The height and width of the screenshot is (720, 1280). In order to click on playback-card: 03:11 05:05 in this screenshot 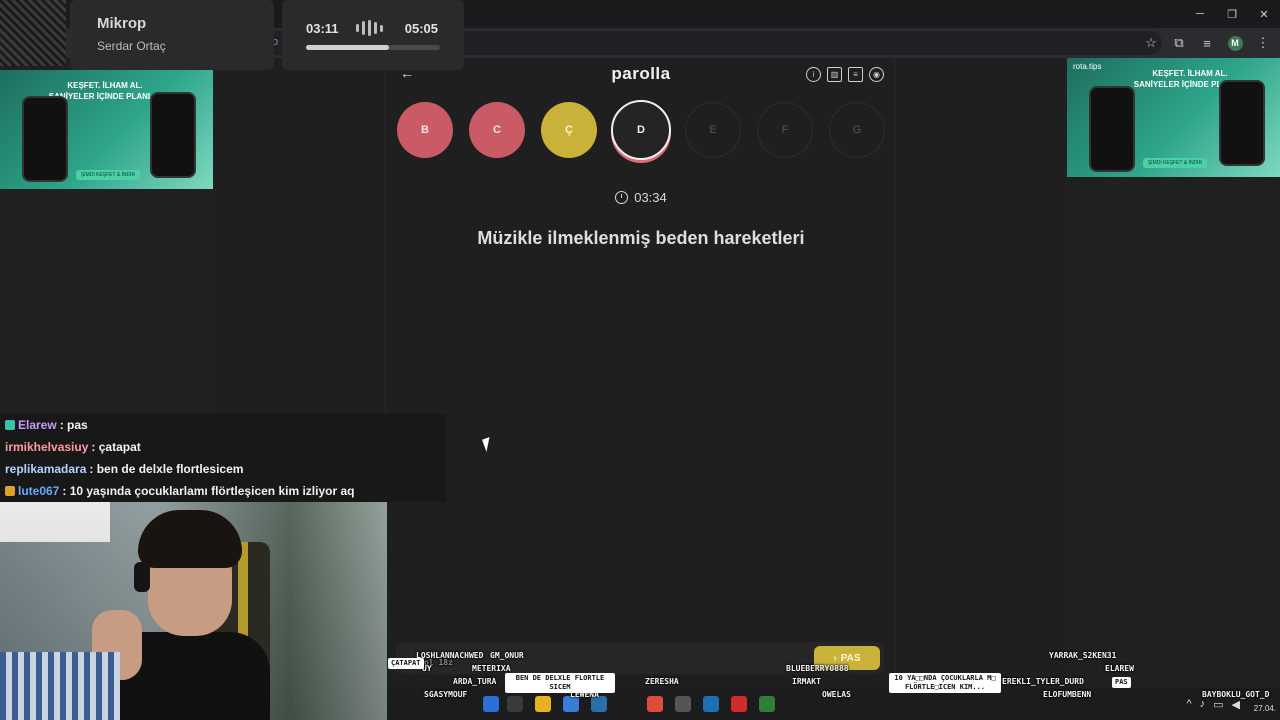, I will do `click(373, 35)`.